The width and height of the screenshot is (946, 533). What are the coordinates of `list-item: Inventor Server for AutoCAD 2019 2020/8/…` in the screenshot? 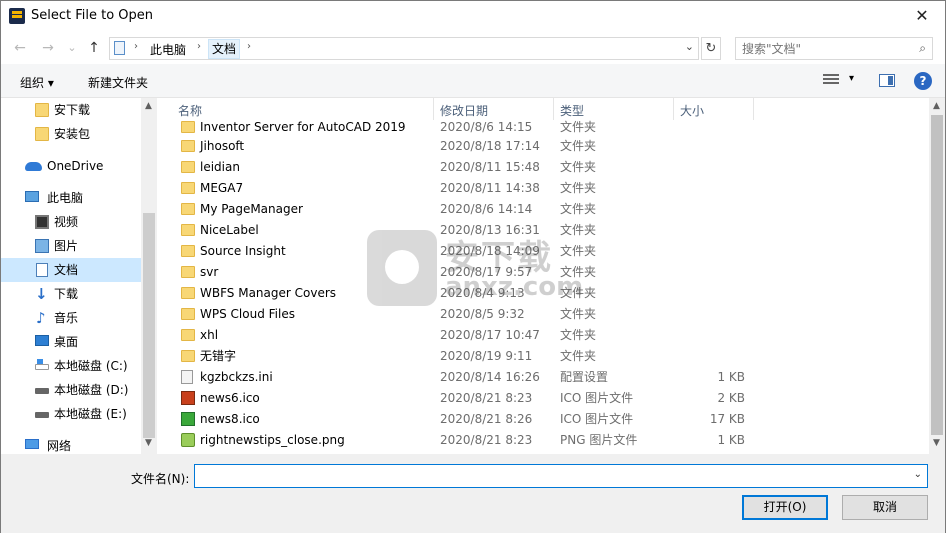 It's located at (543, 127).